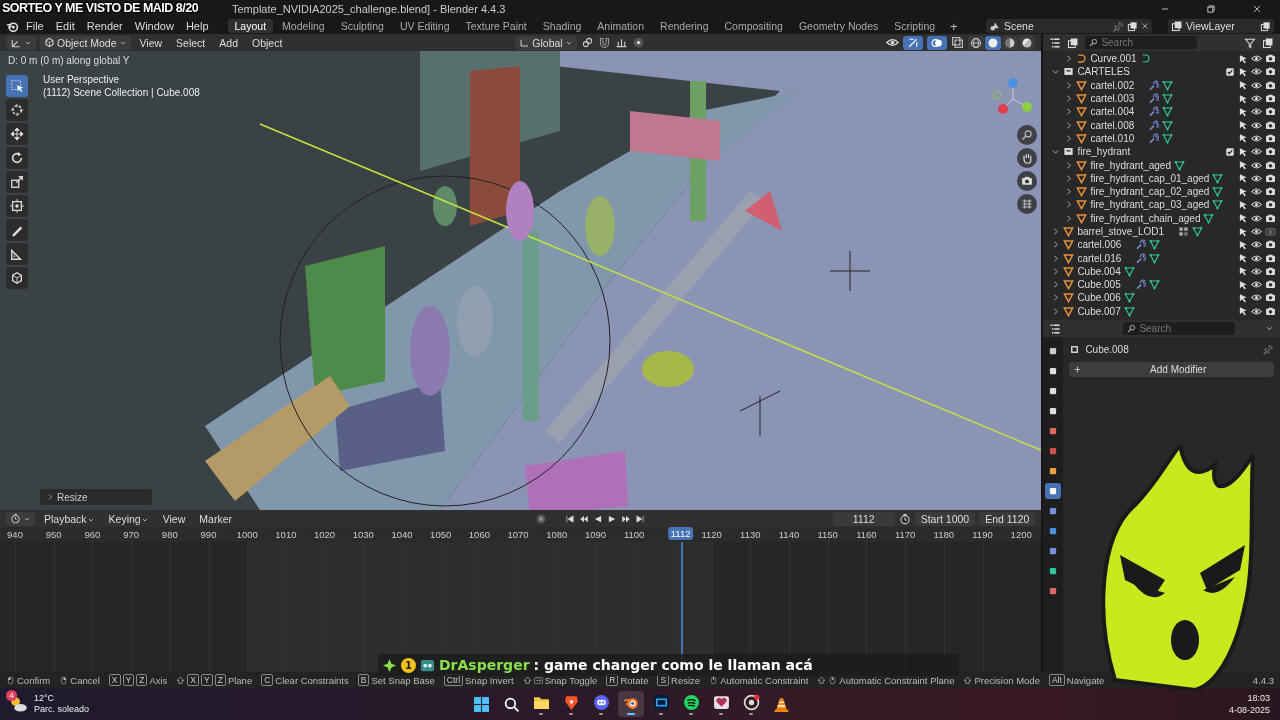 Image resolution: width=1280 pixels, height=720 pixels. Describe the element at coordinates (639, 518) in the screenshot. I see `jump-end-icon` at that location.